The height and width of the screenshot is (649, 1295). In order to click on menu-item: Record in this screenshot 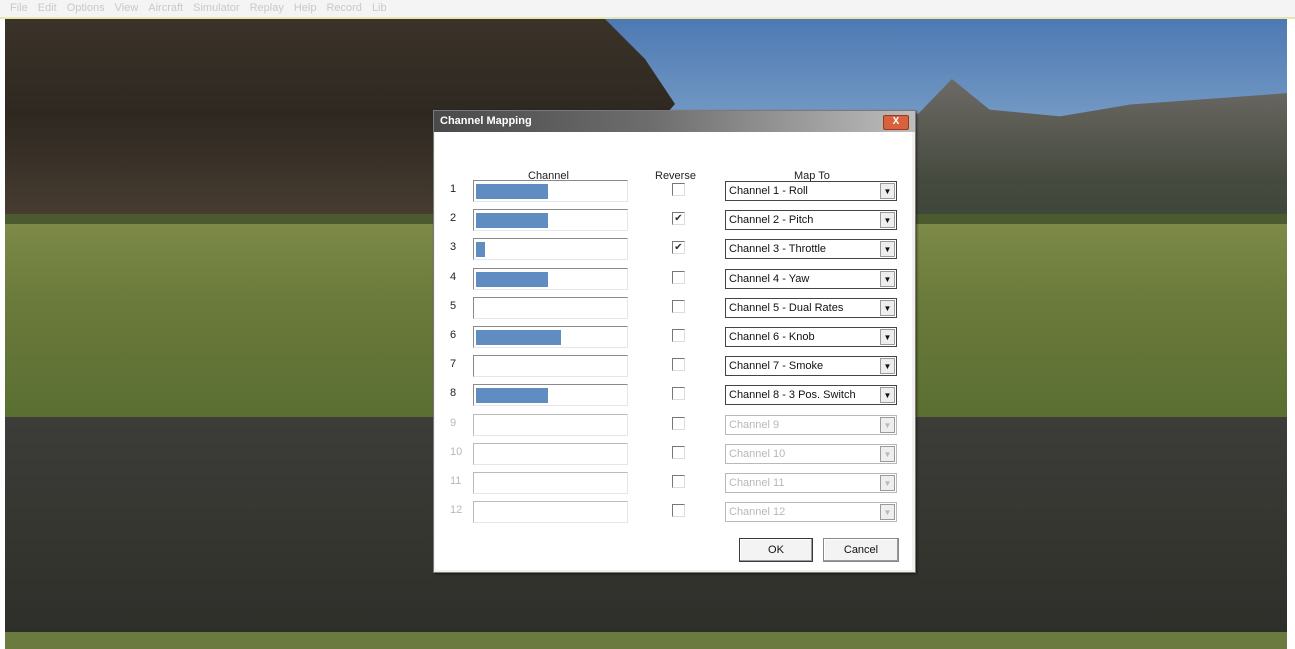, I will do `click(343, 8)`.